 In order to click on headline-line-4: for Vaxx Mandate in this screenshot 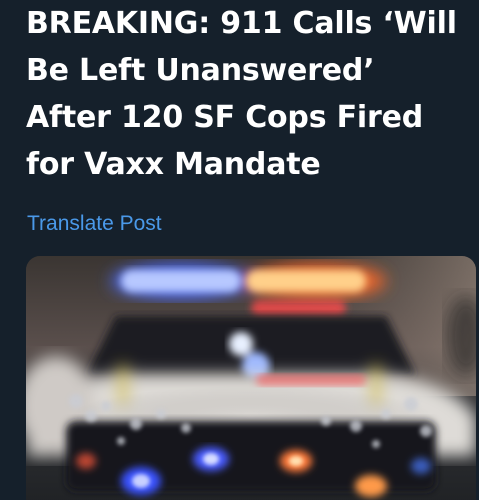, I will do `click(173, 164)`.